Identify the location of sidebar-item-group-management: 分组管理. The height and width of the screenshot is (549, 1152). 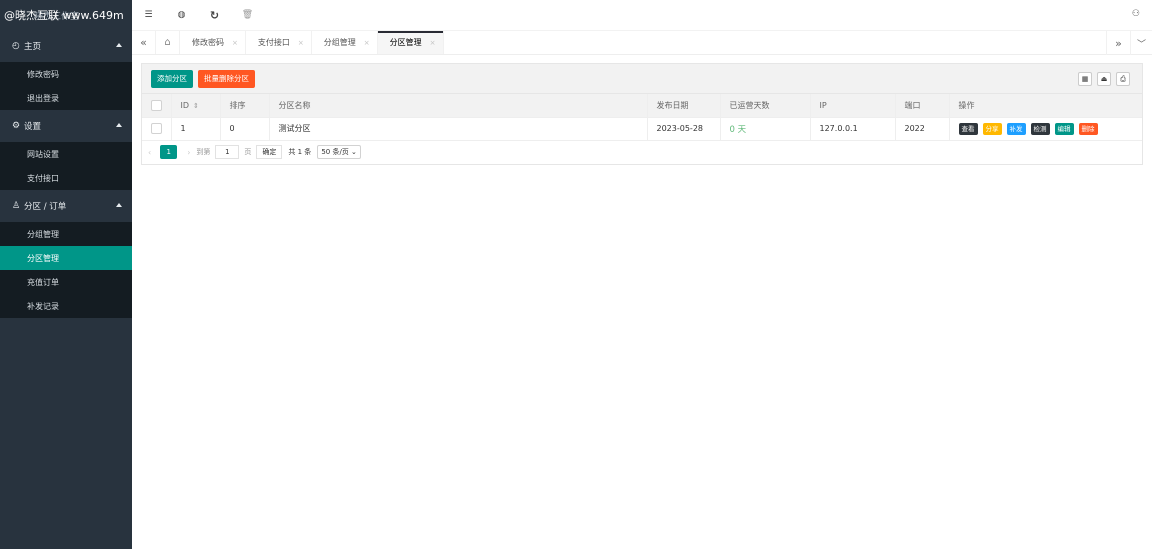
(66, 234).